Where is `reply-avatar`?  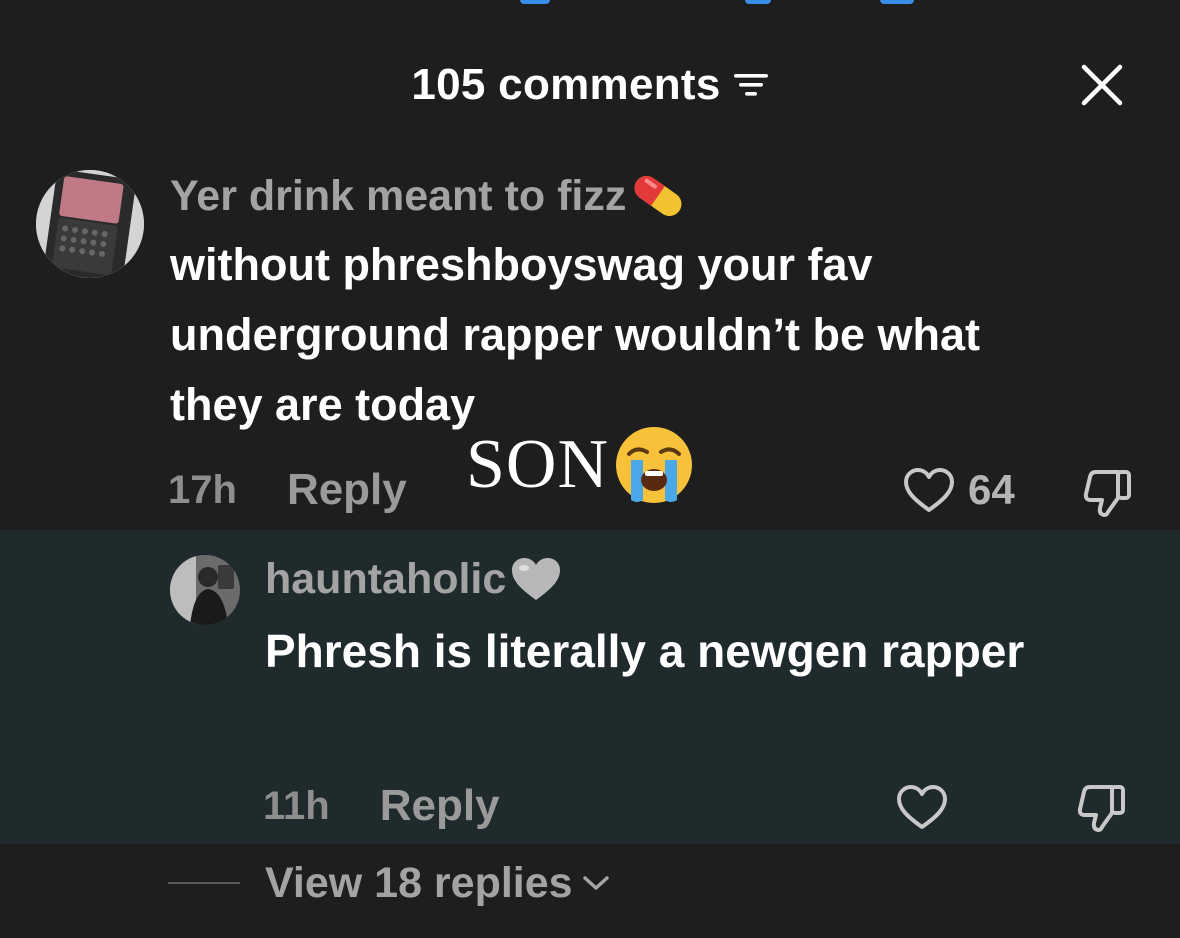 reply-avatar is located at coordinates (205, 590).